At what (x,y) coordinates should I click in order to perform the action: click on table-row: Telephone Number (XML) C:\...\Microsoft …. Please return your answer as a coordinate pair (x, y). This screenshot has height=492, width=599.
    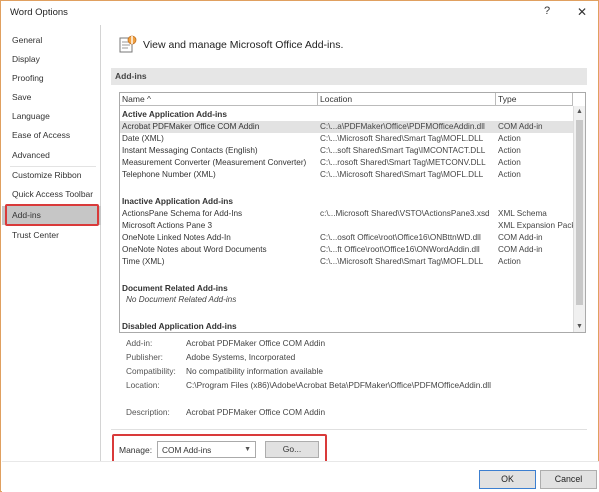
    Looking at the image, I should click on (346, 175).